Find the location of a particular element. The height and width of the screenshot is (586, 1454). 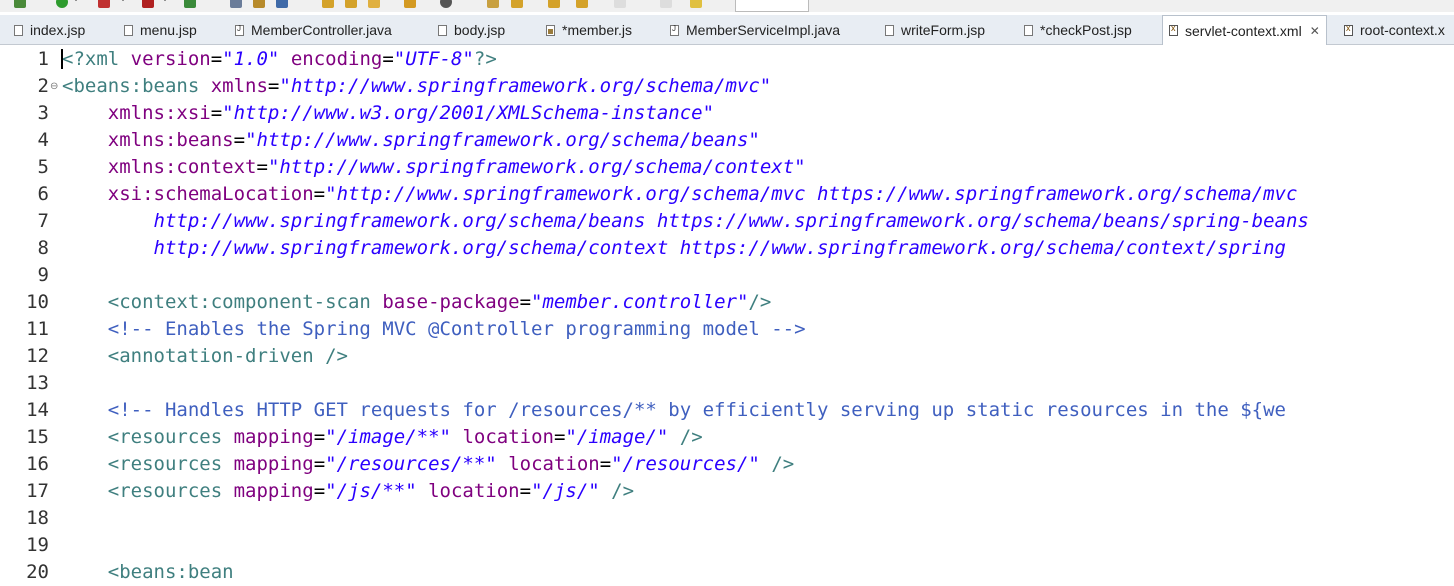

line-number: 10 is located at coordinates (37, 302).